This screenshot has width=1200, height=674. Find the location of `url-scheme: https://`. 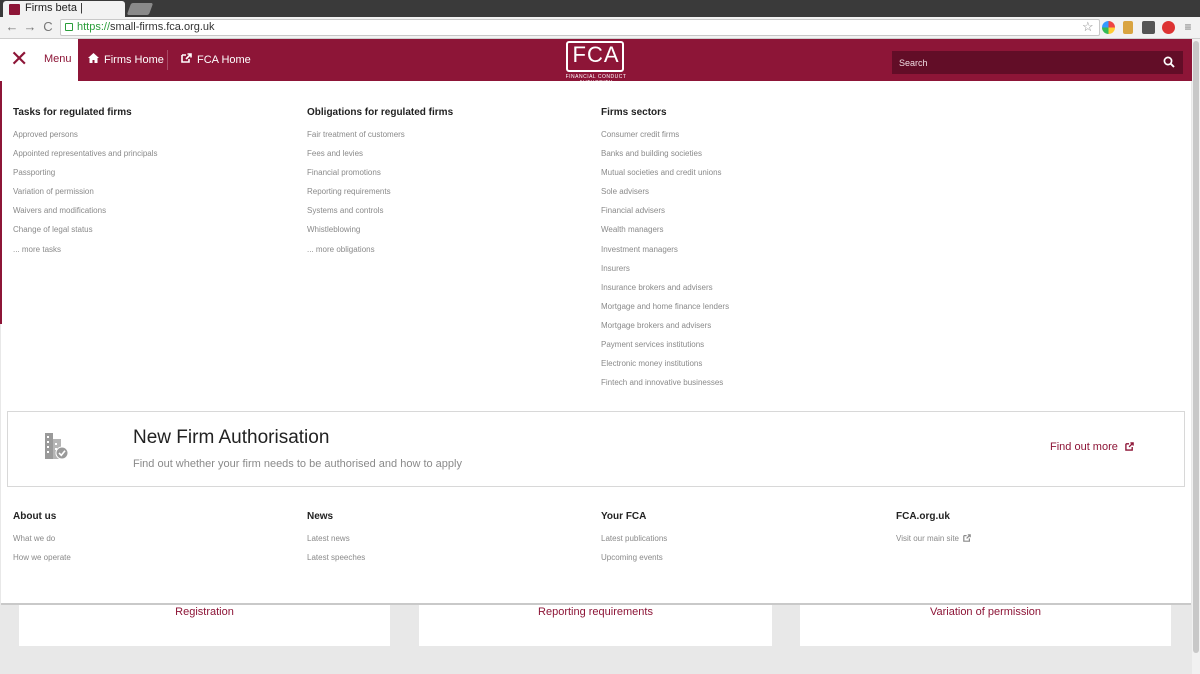

url-scheme: https:// is located at coordinates (94, 27).